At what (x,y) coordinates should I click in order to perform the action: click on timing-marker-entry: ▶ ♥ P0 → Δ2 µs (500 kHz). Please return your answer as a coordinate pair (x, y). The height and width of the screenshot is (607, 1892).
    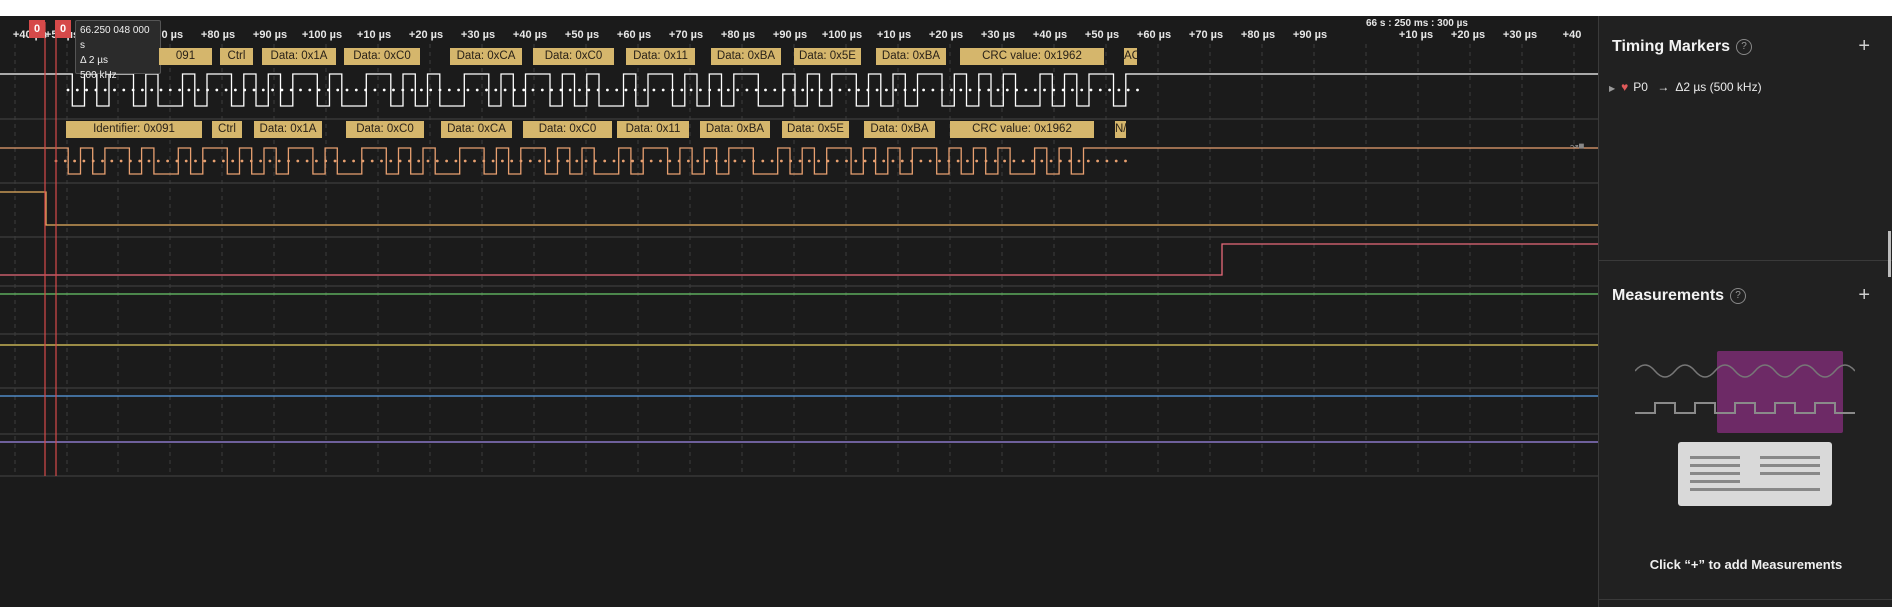
    Looking at the image, I should click on (1685, 87).